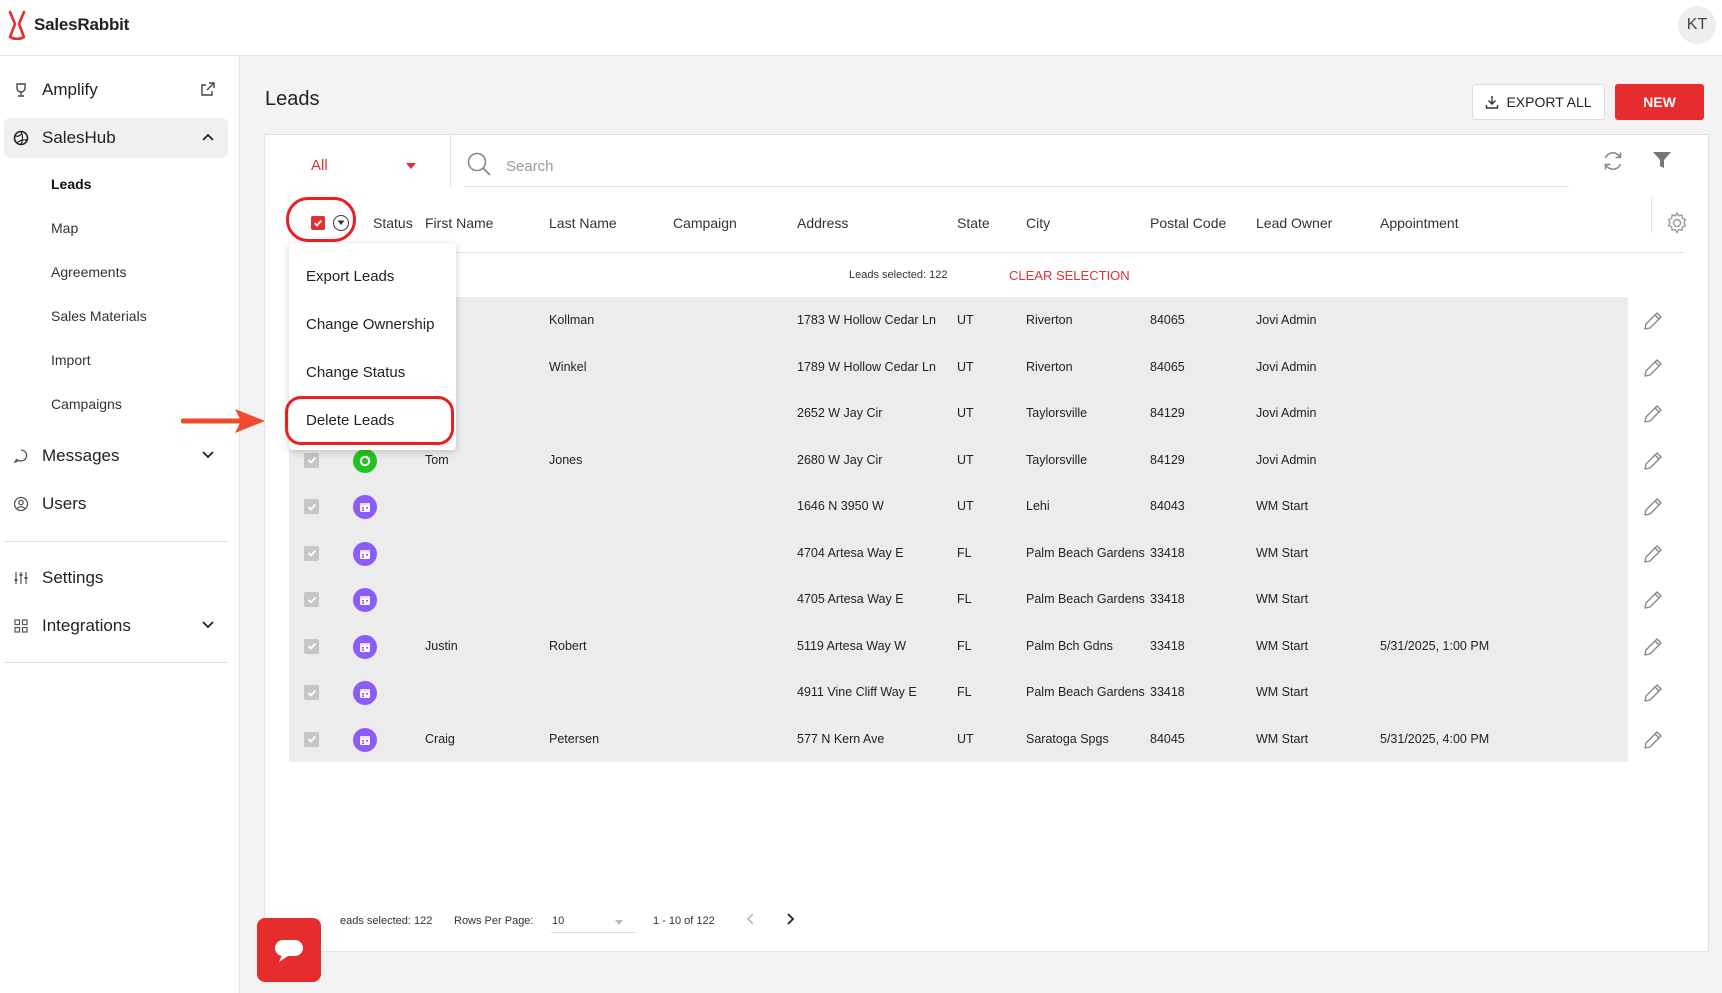 The width and height of the screenshot is (1722, 993). I want to click on col-status: Status, so click(393, 223).